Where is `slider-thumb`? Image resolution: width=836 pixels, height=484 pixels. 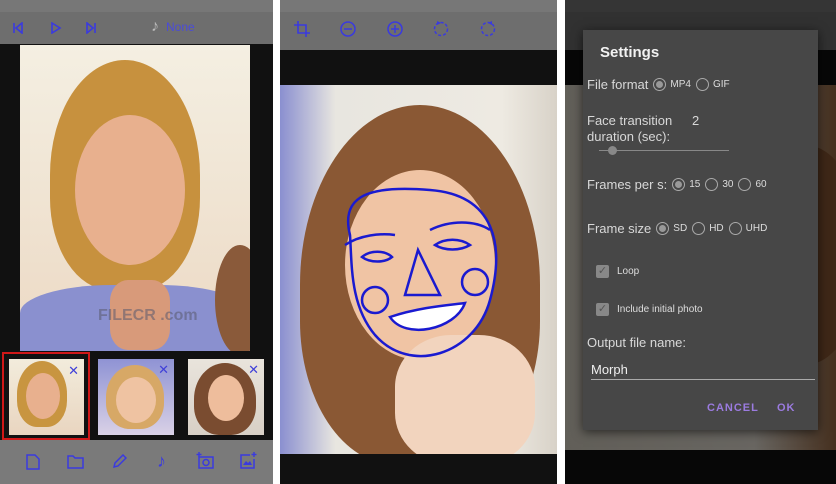
slider-thumb is located at coordinates (612, 150).